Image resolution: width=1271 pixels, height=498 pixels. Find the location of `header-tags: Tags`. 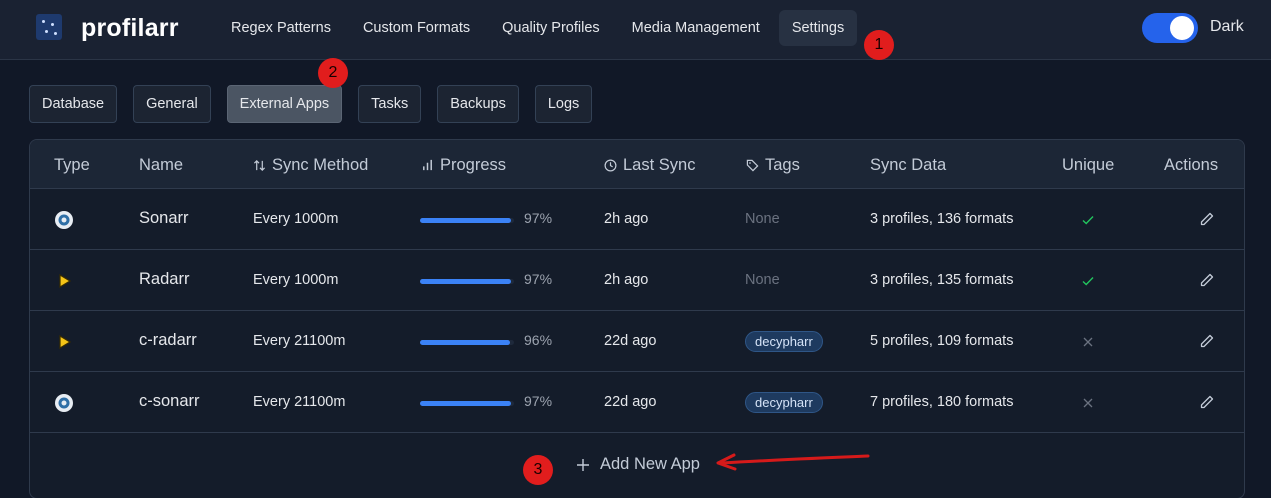

header-tags: Tags is located at coordinates (773, 165).